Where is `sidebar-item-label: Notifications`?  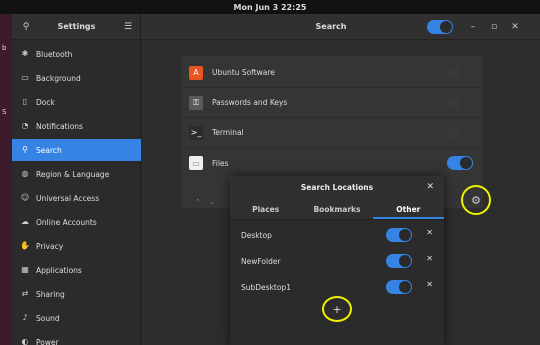
sidebar-item-label: Notifications is located at coordinates (59, 126).